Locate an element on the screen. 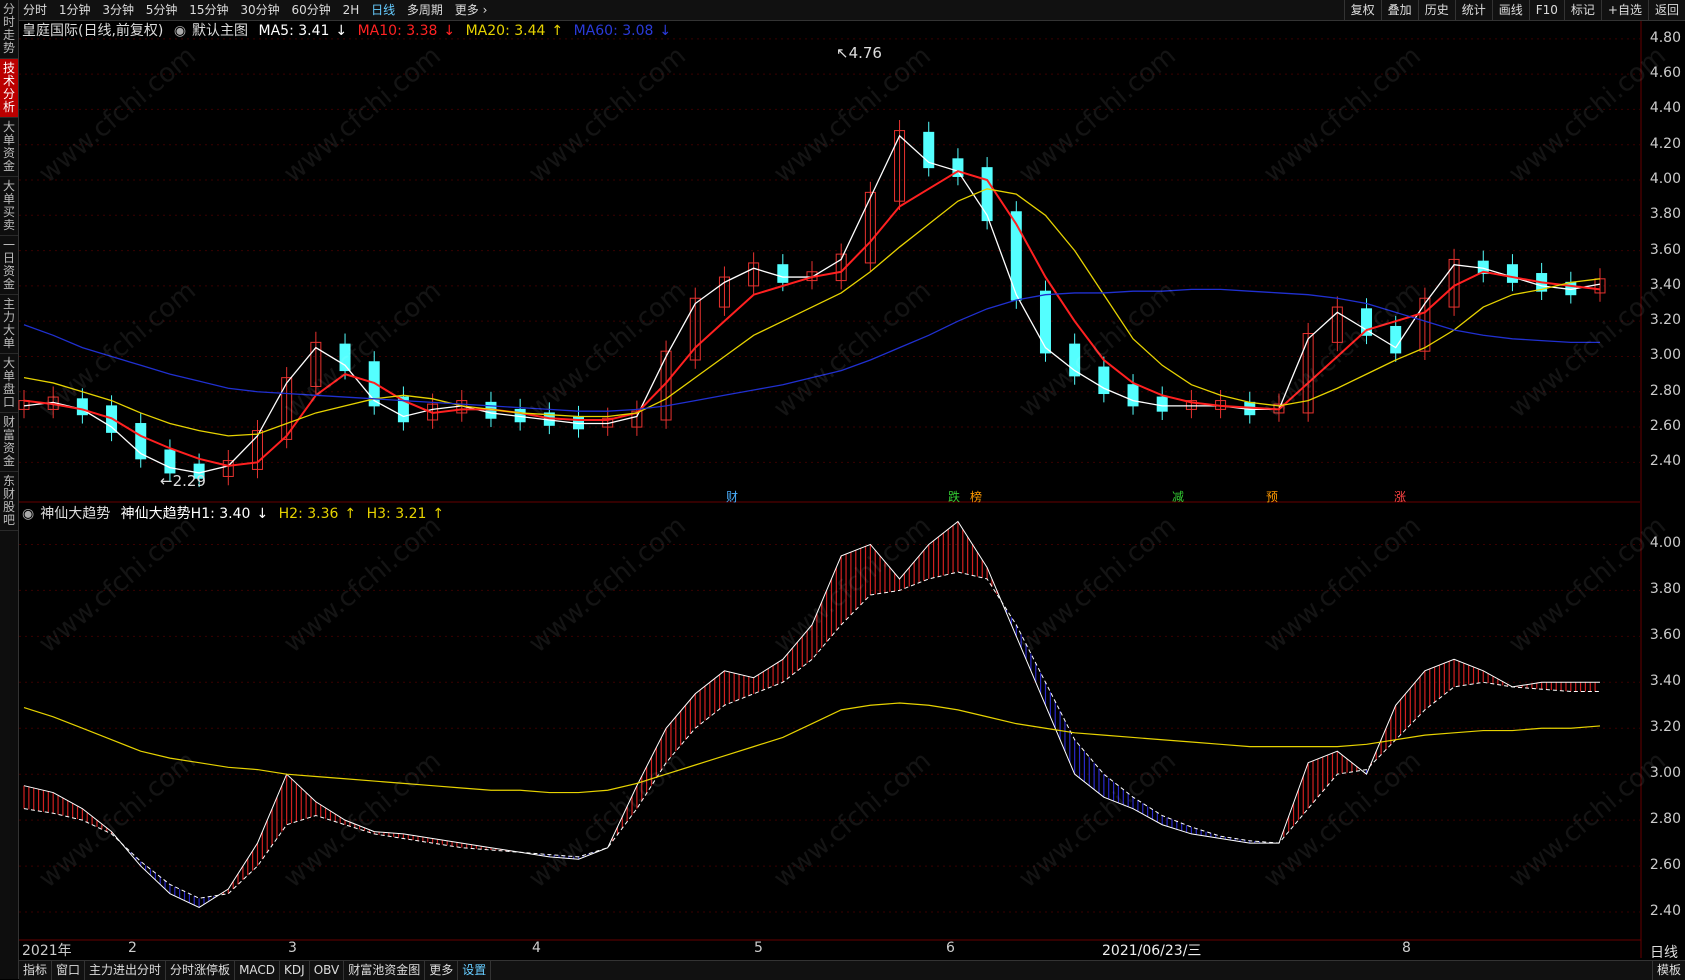 The width and height of the screenshot is (1685, 980). x-label: 4 is located at coordinates (536, 948).